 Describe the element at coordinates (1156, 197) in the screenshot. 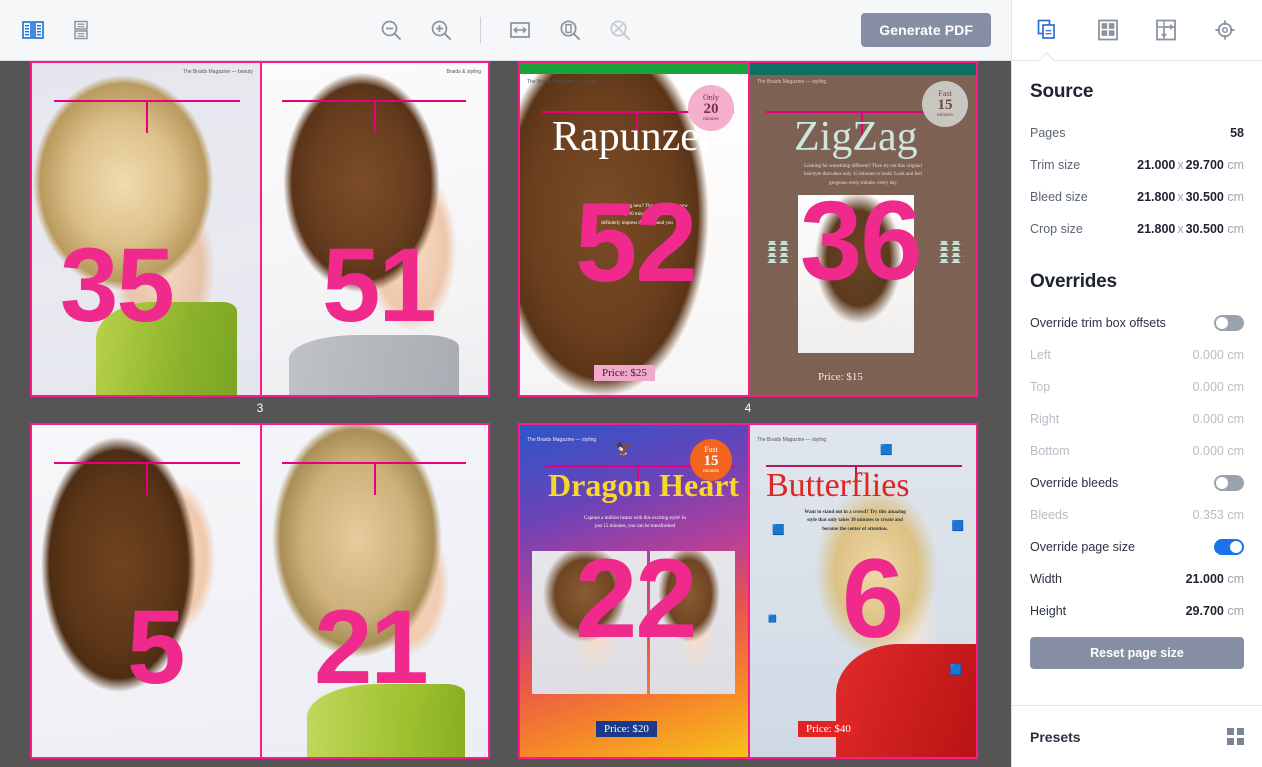

I see `bleed-width: 21.800` at that location.